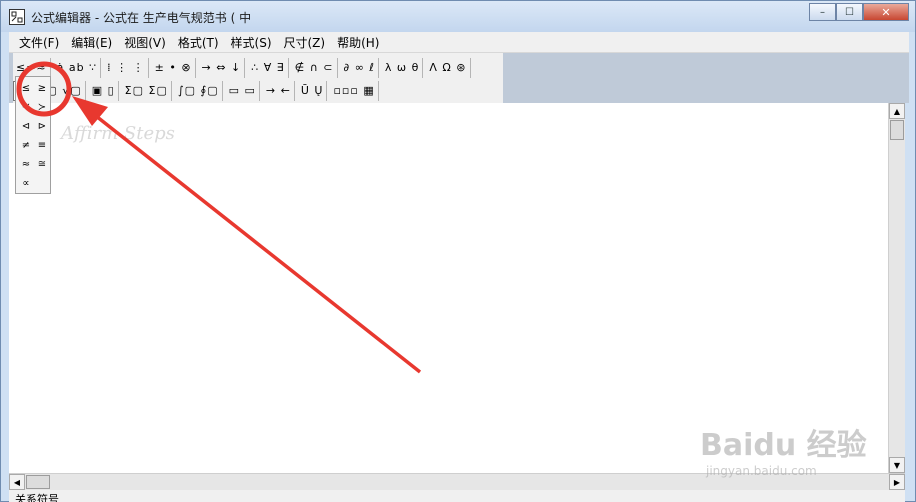 The height and width of the screenshot is (502, 916). I want to click on palette-symbol-neq: ≠, so click(26, 145).